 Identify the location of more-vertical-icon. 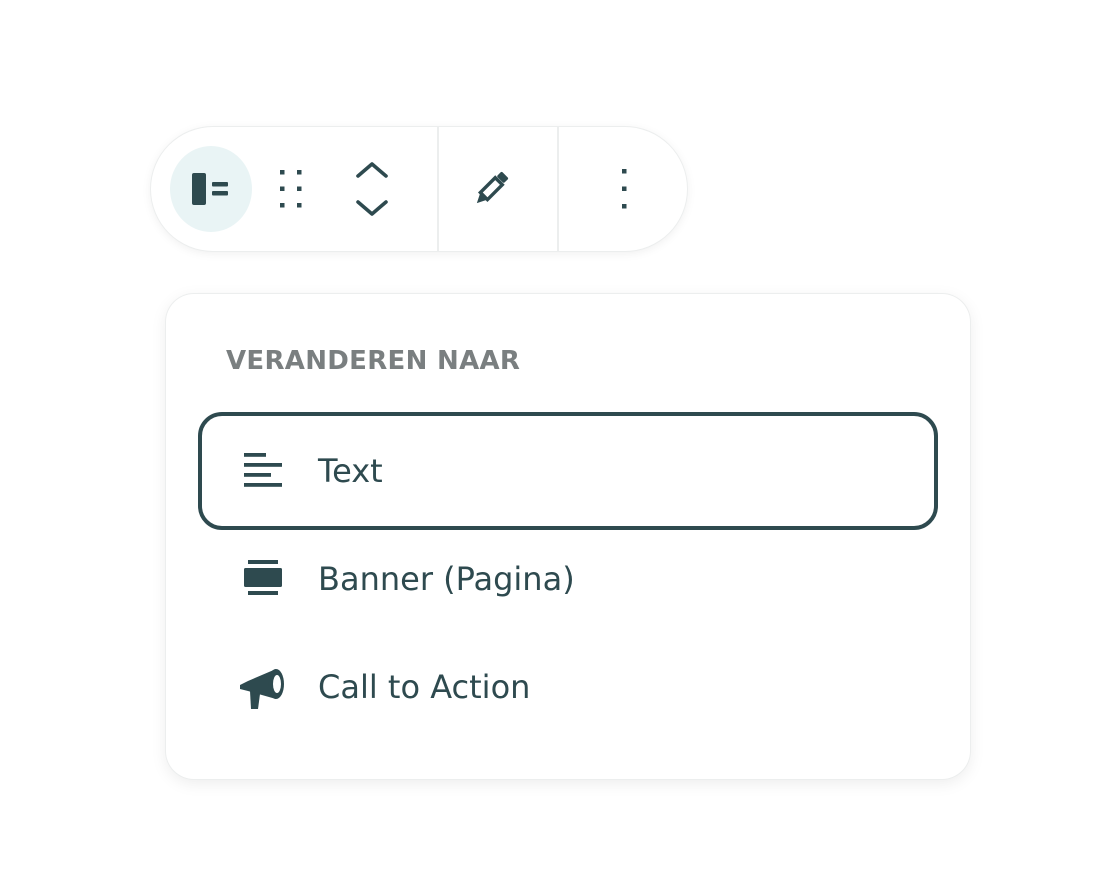
(624, 189).